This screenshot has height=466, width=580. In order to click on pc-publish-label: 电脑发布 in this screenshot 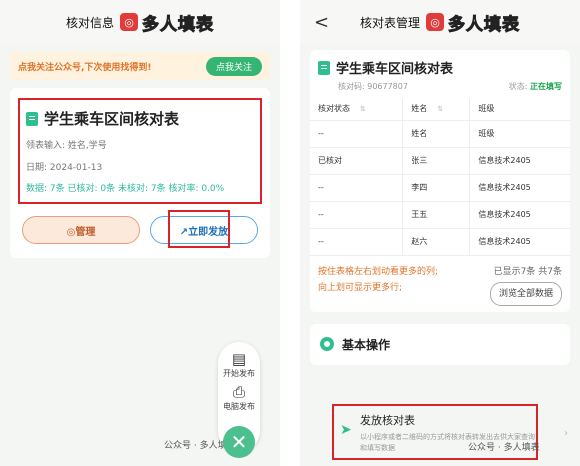, I will do `click(239, 406)`.